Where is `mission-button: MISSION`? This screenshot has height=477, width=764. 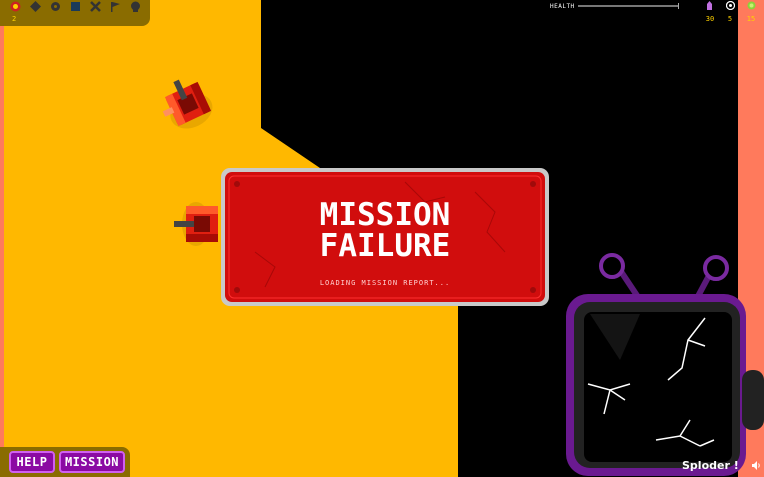
mission-button: MISSION is located at coordinates (92, 462).